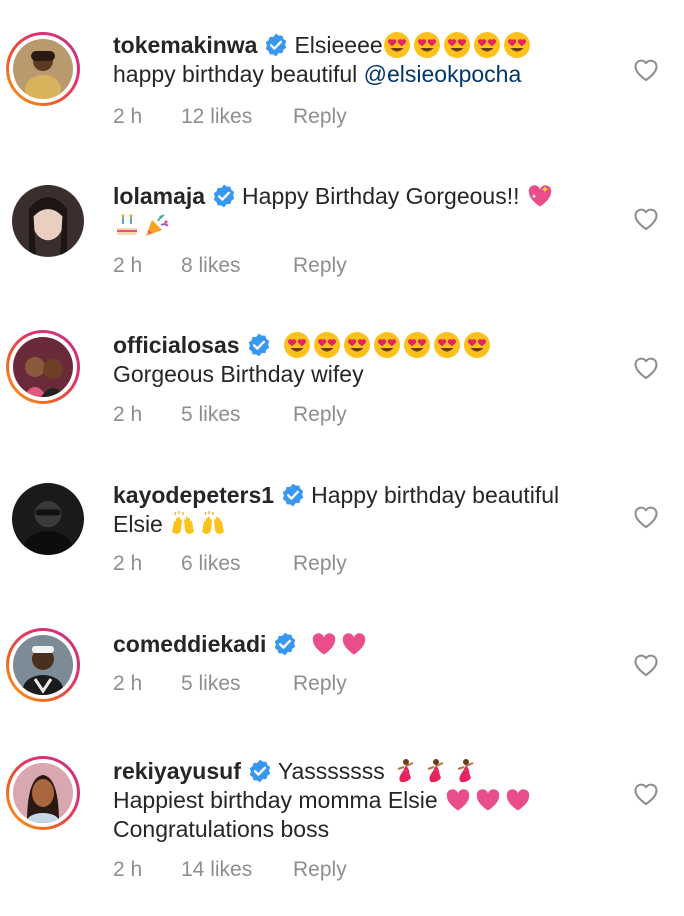  What do you see at coordinates (238, 74) in the screenshot?
I see `comment-text: happy birthday beautiful` at bounding box center [238, 74].